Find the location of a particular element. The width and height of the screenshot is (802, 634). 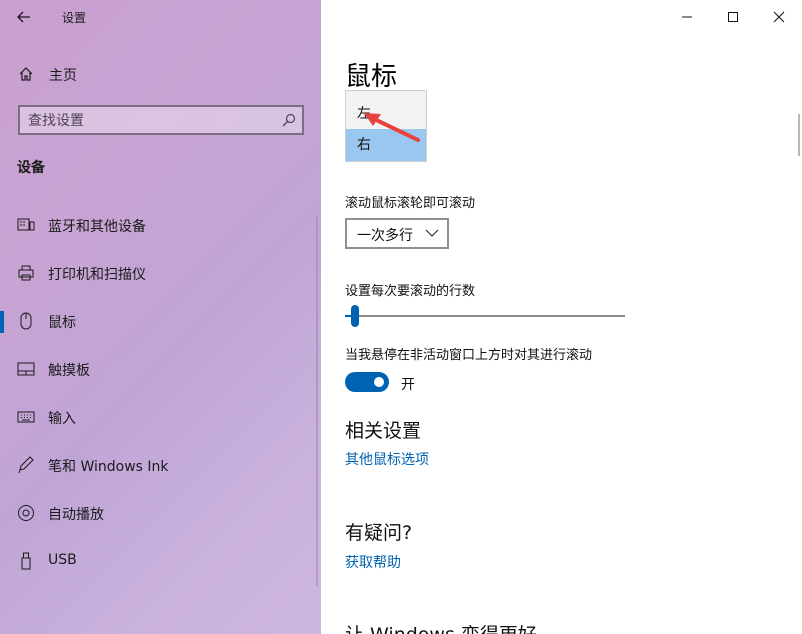

minimize-icon is located at coordinates (687, 17).